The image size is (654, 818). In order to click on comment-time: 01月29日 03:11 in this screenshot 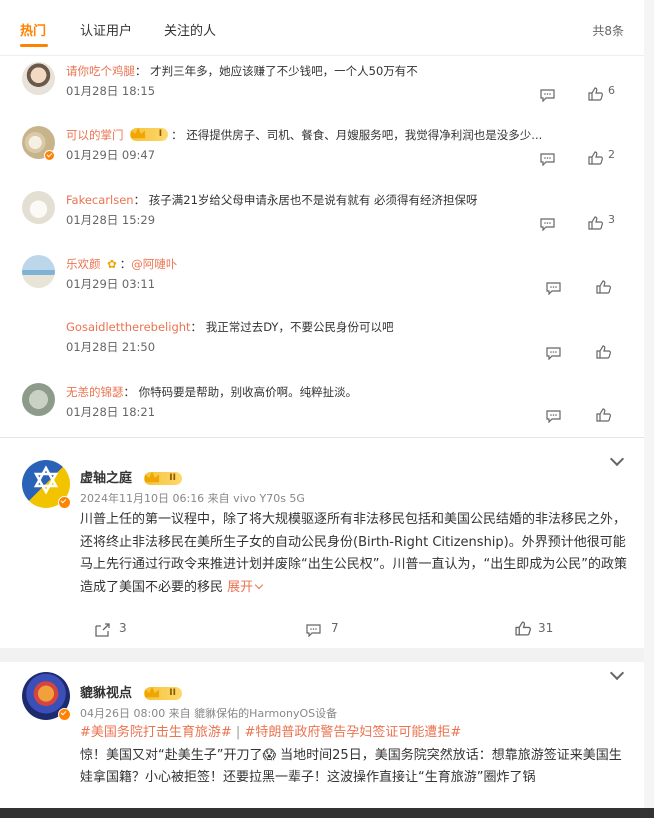, I will do `click(111, 284)`.